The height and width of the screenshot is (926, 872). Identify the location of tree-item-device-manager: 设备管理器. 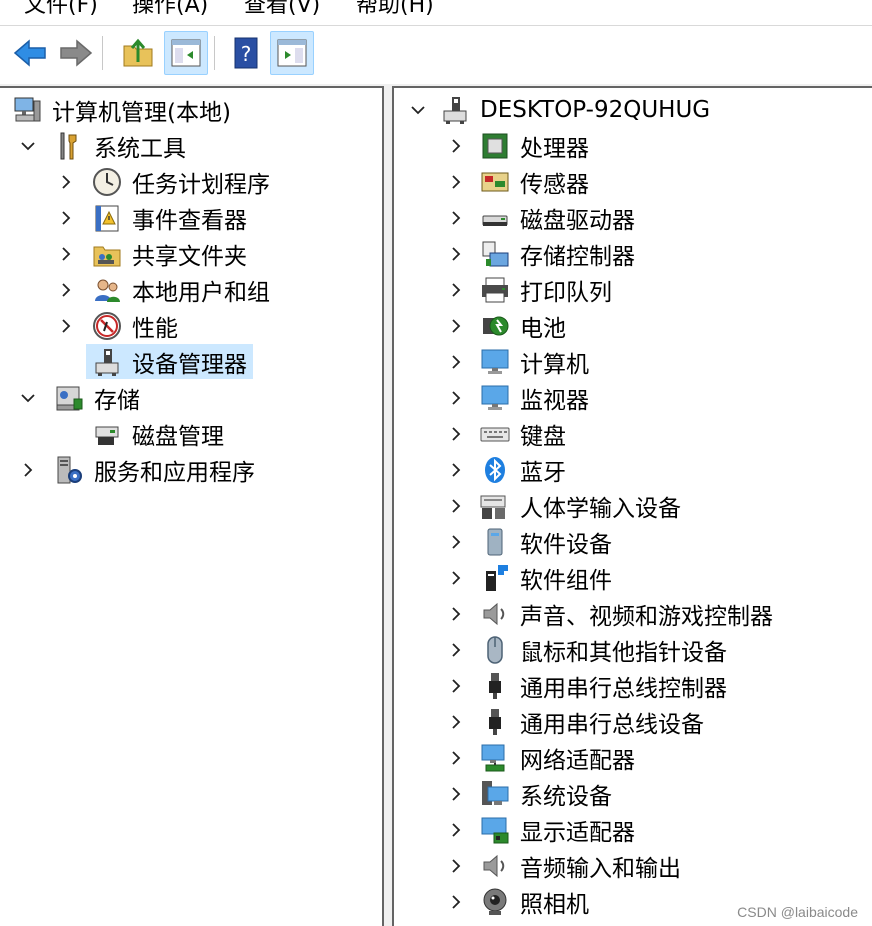
(169, 361).